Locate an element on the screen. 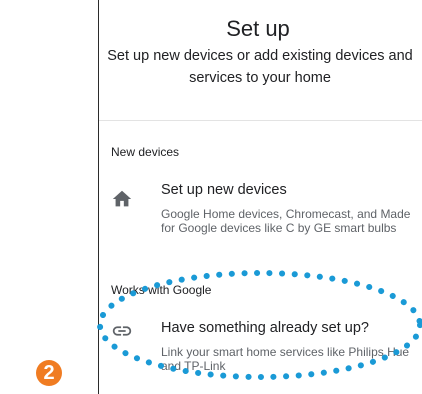 This screenshot has width=422, height=394. link-icon is located at coordinates (122, 331).